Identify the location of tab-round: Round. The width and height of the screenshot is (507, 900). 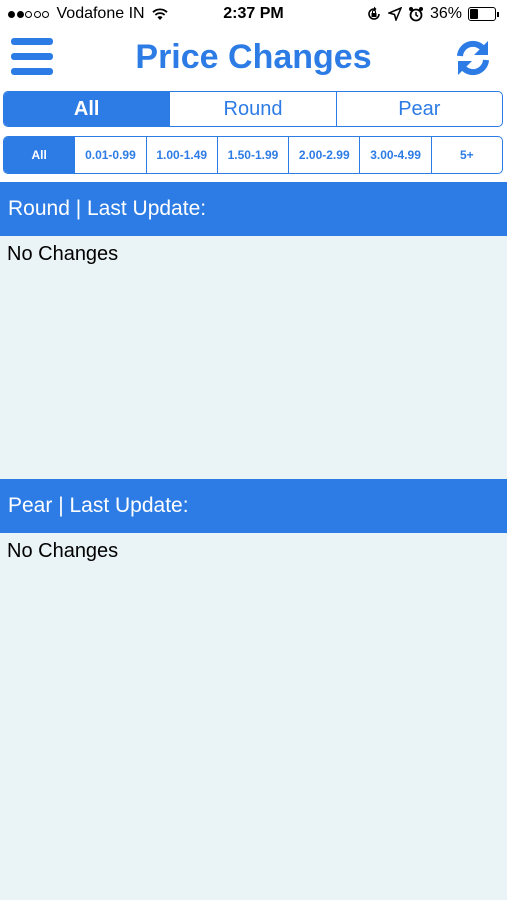
(252, 109).